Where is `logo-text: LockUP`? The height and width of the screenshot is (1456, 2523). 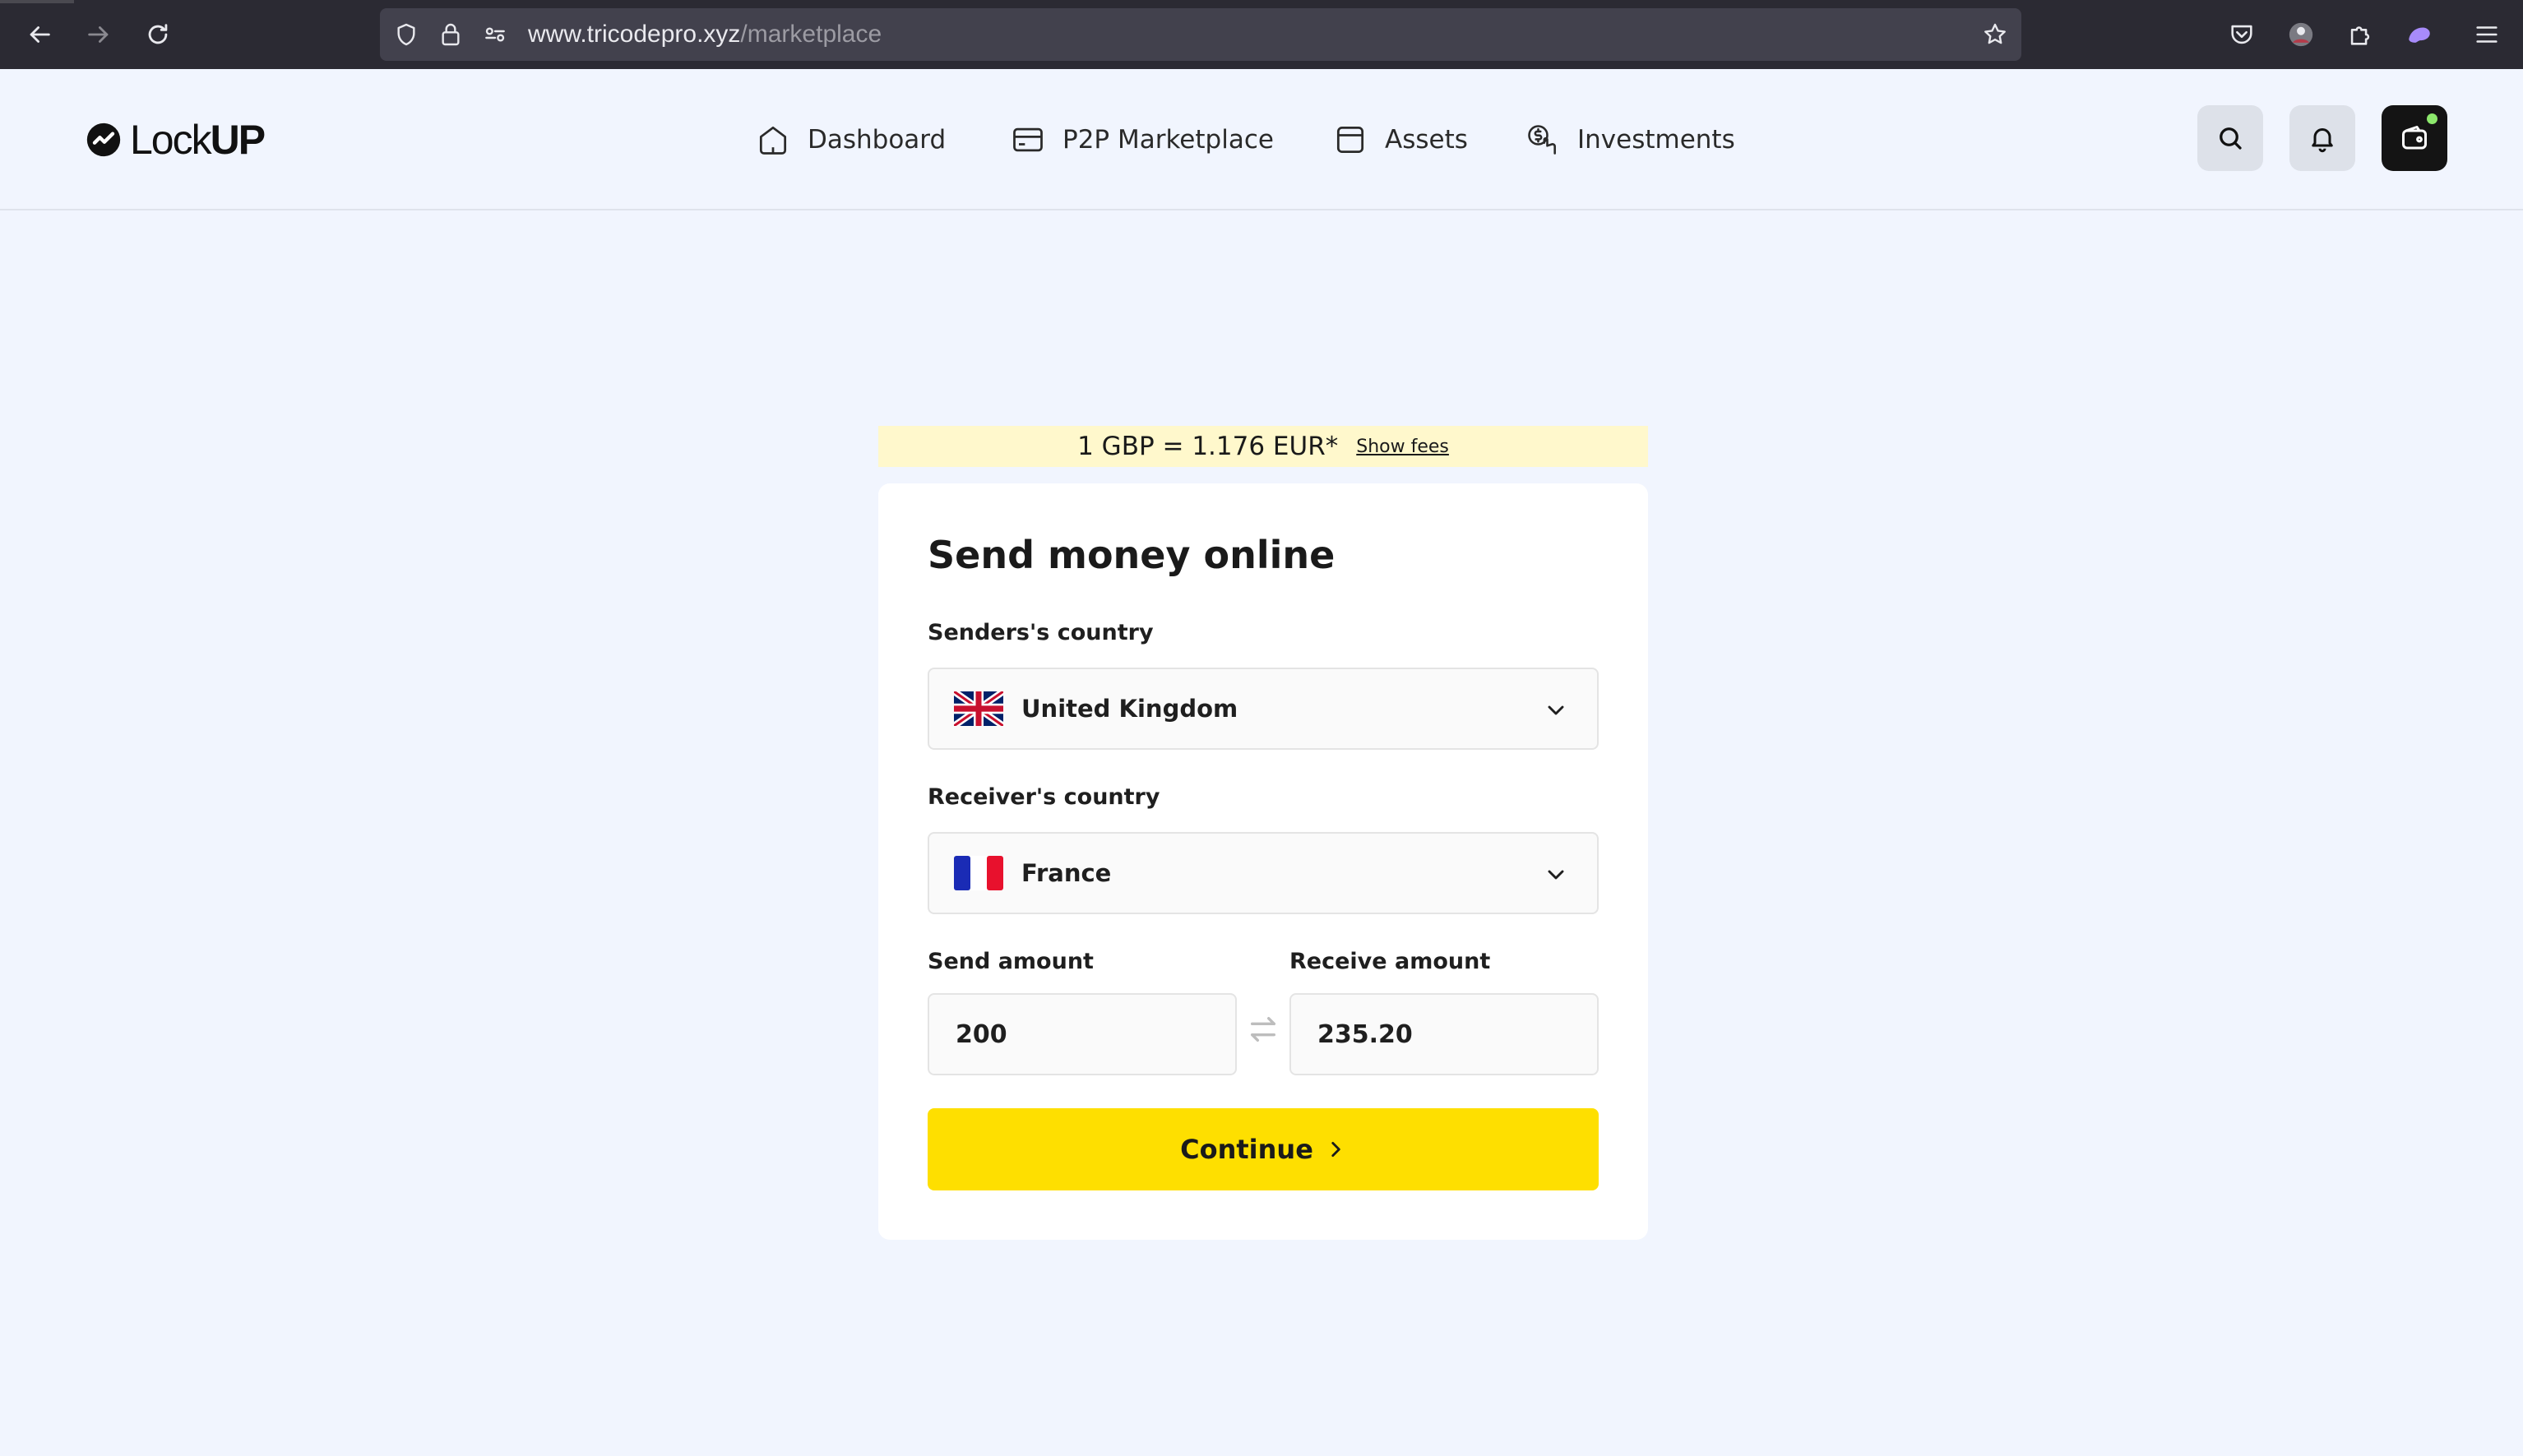
logo-text: LockUP is located at coordinates (198, 140).